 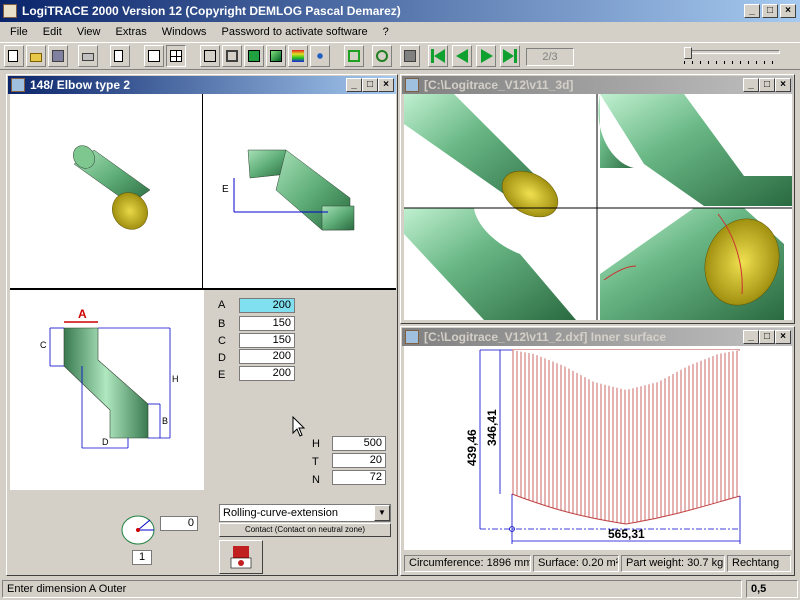 I want to click on tree-button, so click(x=320, y=56).